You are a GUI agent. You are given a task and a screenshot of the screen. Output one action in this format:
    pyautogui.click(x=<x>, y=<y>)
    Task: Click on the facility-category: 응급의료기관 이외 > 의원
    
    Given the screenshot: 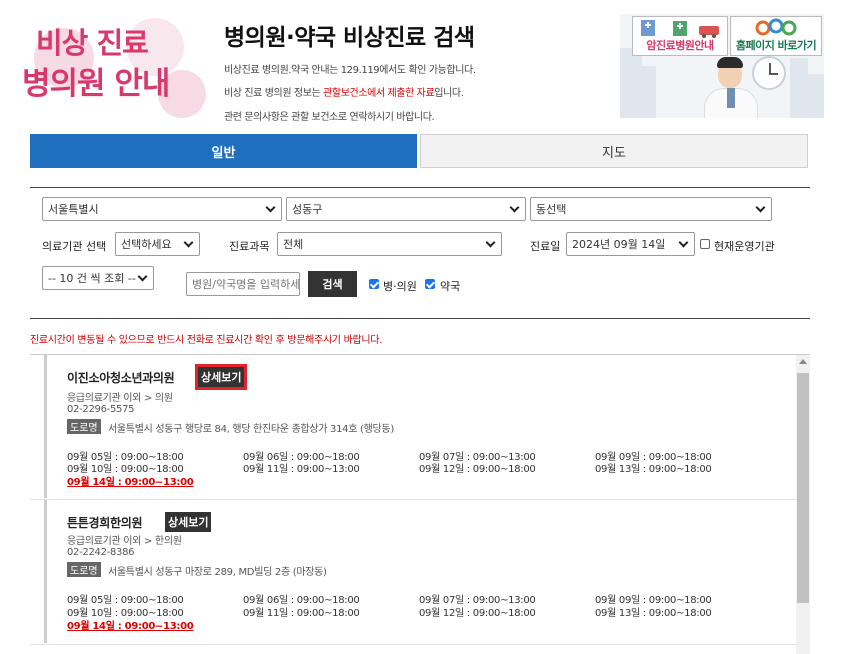 What is the action you would take?
    pyautogui.click(x=120, y=398)
    